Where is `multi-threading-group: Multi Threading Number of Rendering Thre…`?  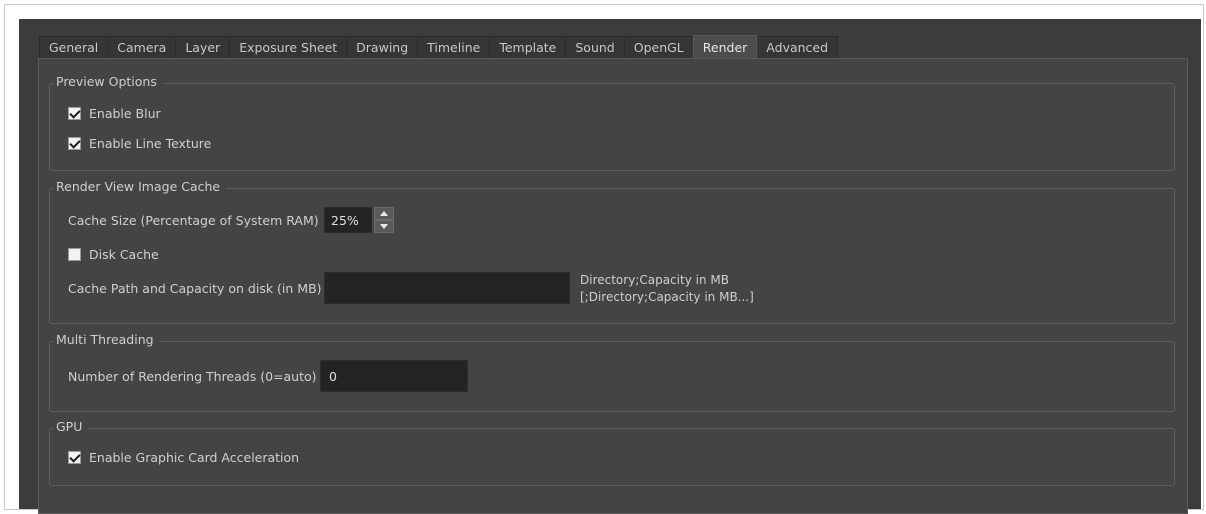
multi-threading-group: Multi Threading Number of Rendering Thre… is located at coordinates (612, 372).